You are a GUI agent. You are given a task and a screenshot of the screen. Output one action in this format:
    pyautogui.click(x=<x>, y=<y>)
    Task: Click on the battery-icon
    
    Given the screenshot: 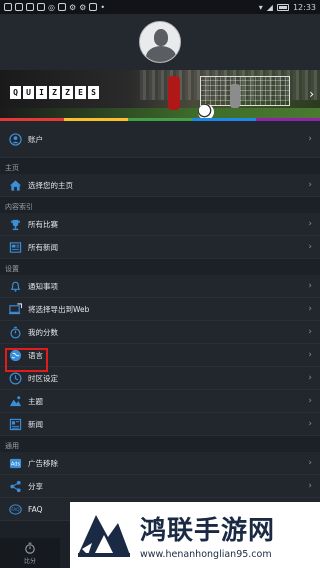 What is the action you would take?
    pyautogui.click(x=282, y=7)
    